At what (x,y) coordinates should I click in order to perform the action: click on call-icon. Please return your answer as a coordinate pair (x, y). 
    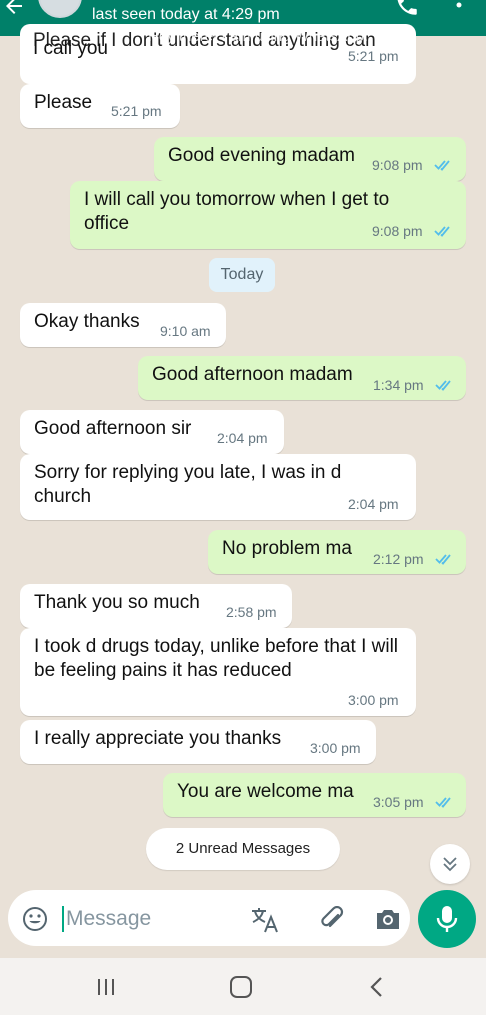
    Looking at the image, I should click on (407, 9).